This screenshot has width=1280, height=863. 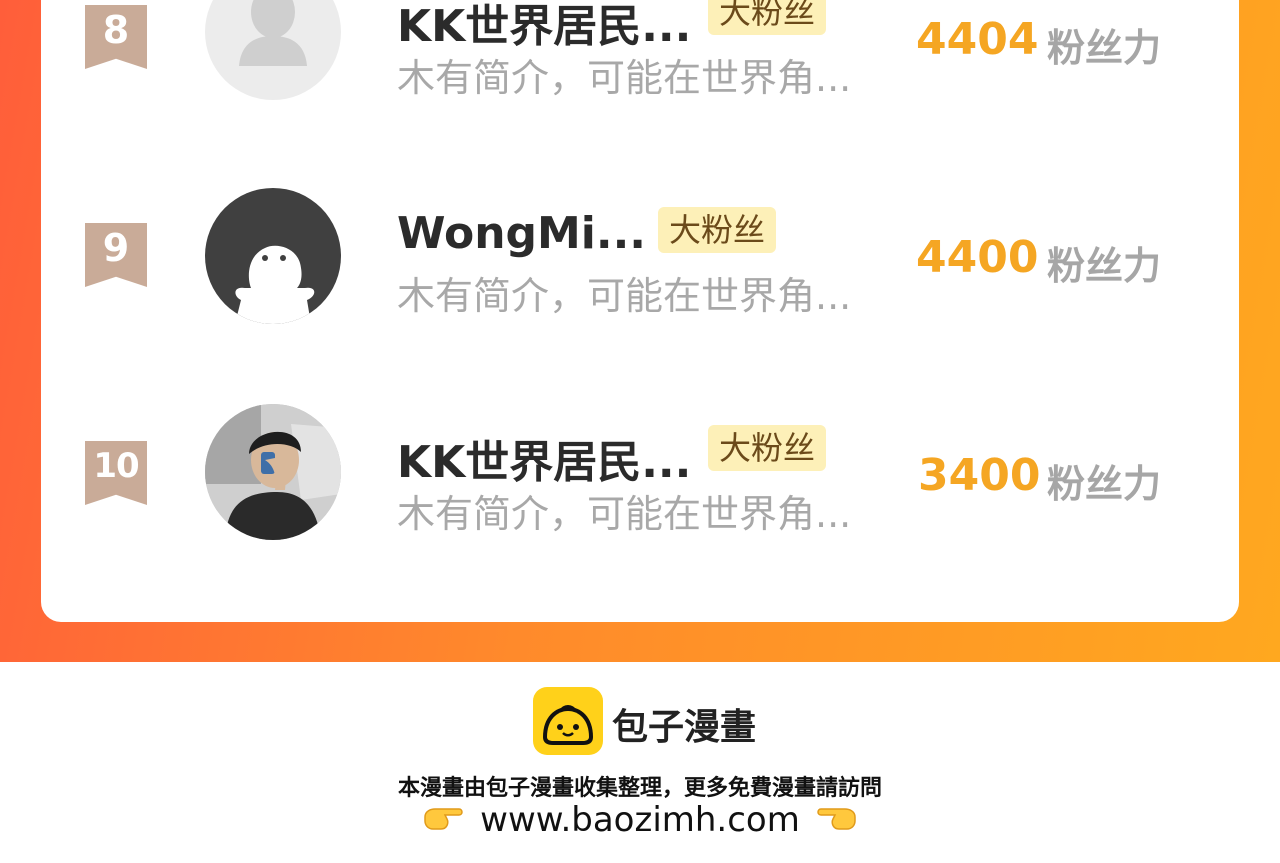 What do you see at coordinates (116, 255) in the screenshot?
I see `rank-badge: 9` at bounding box center [116, 255].